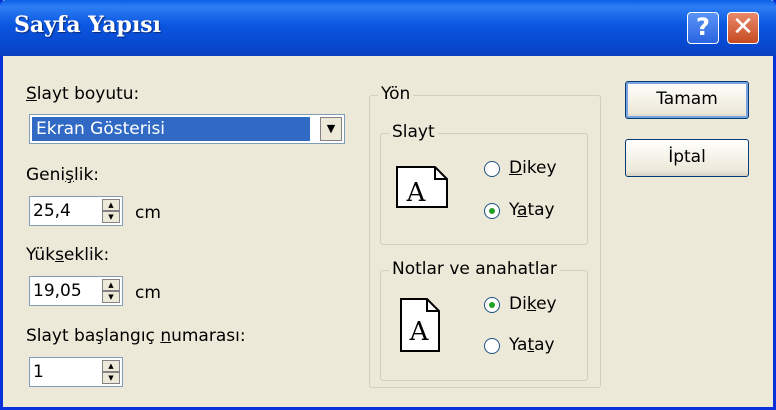 This screenshot has width=776, height=410. I want to click on close-icon: ✕, so click(743, 27).